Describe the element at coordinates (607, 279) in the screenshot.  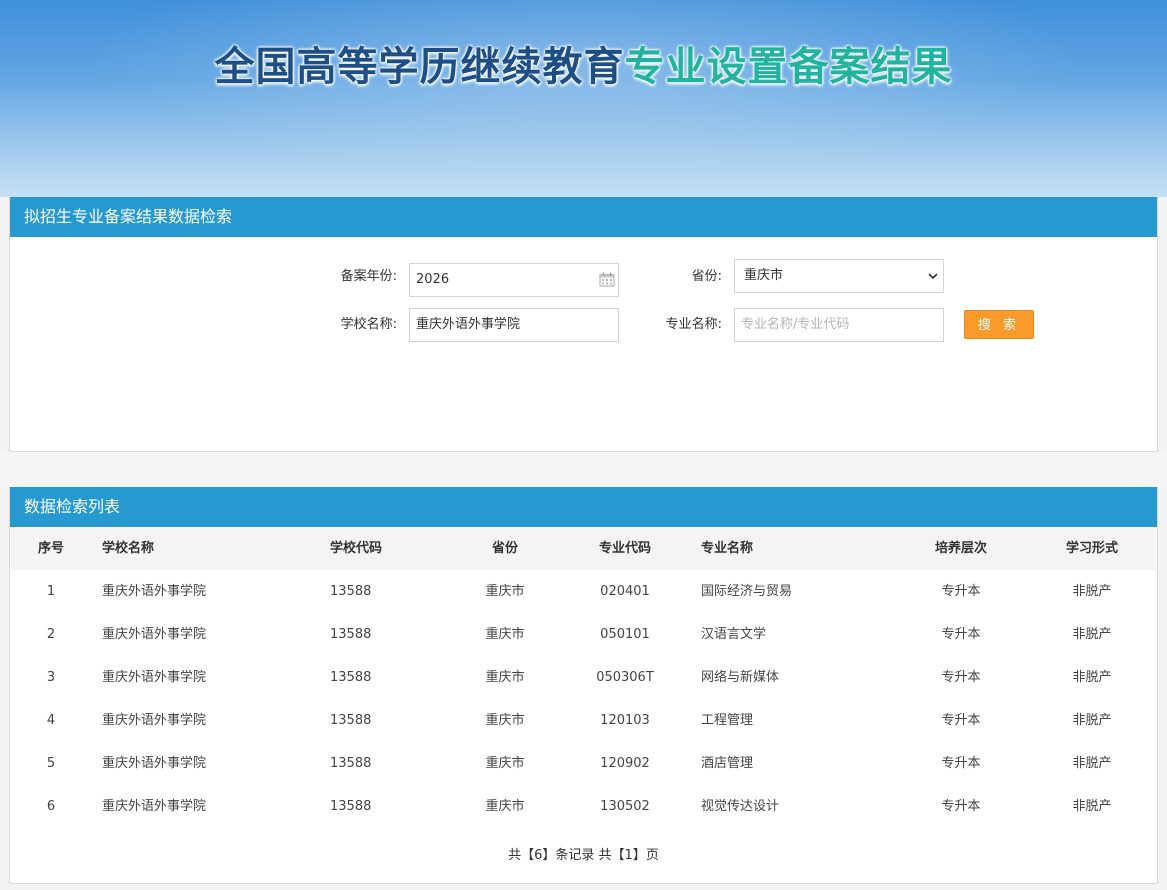
I see `calendar-icon` at that location.